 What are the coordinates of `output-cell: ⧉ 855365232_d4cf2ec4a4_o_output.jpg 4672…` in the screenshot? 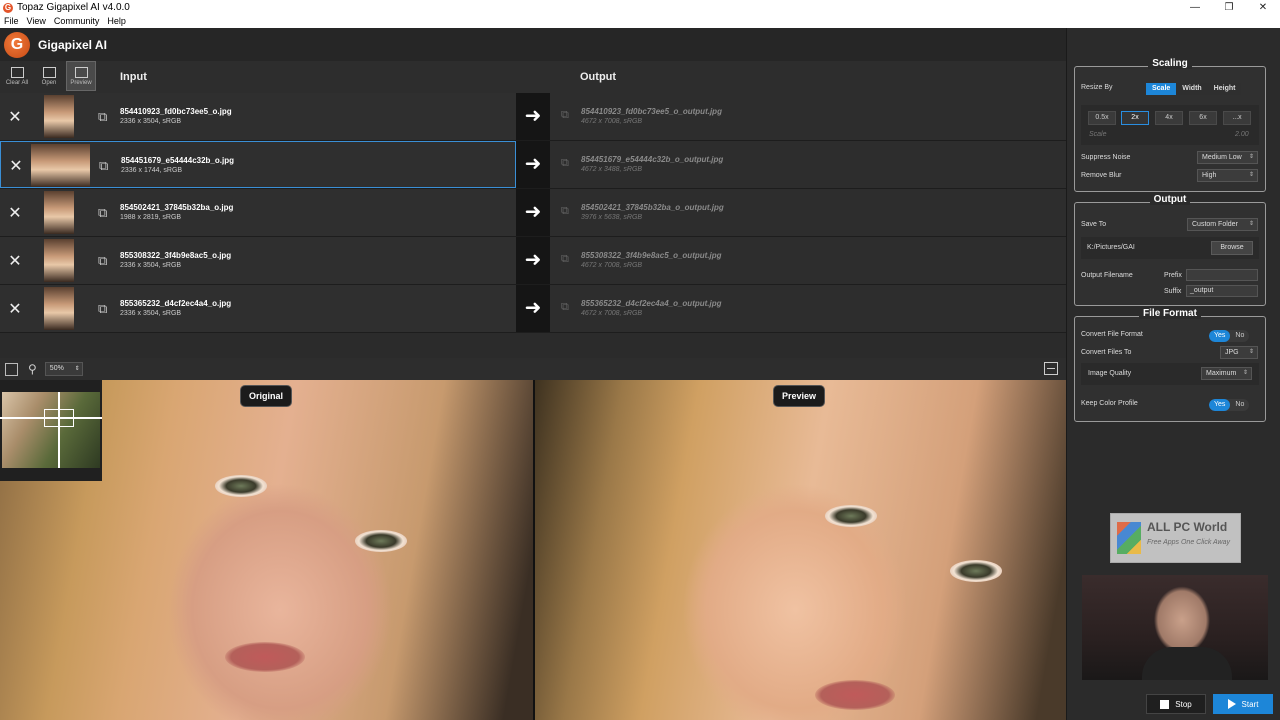 It's located at (808, 308).